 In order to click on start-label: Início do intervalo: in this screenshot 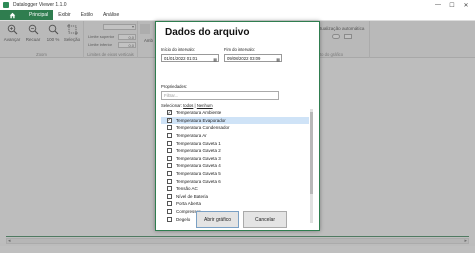, I will do `click(178, 49)`.